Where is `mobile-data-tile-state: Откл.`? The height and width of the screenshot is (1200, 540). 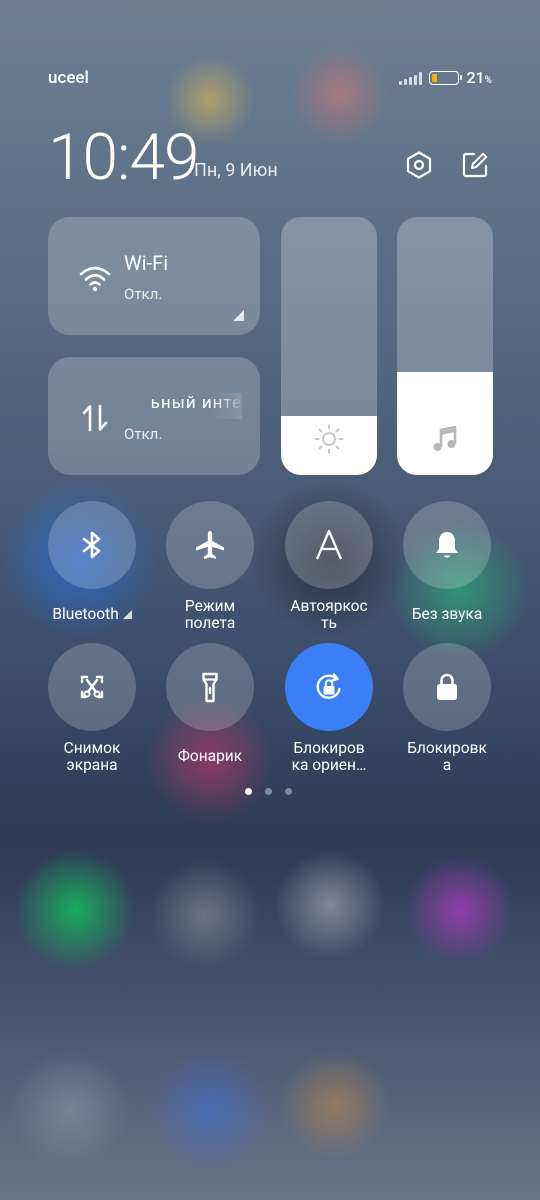 mobile-data-tile-state: Откл. is located at coordinates (143, 434).